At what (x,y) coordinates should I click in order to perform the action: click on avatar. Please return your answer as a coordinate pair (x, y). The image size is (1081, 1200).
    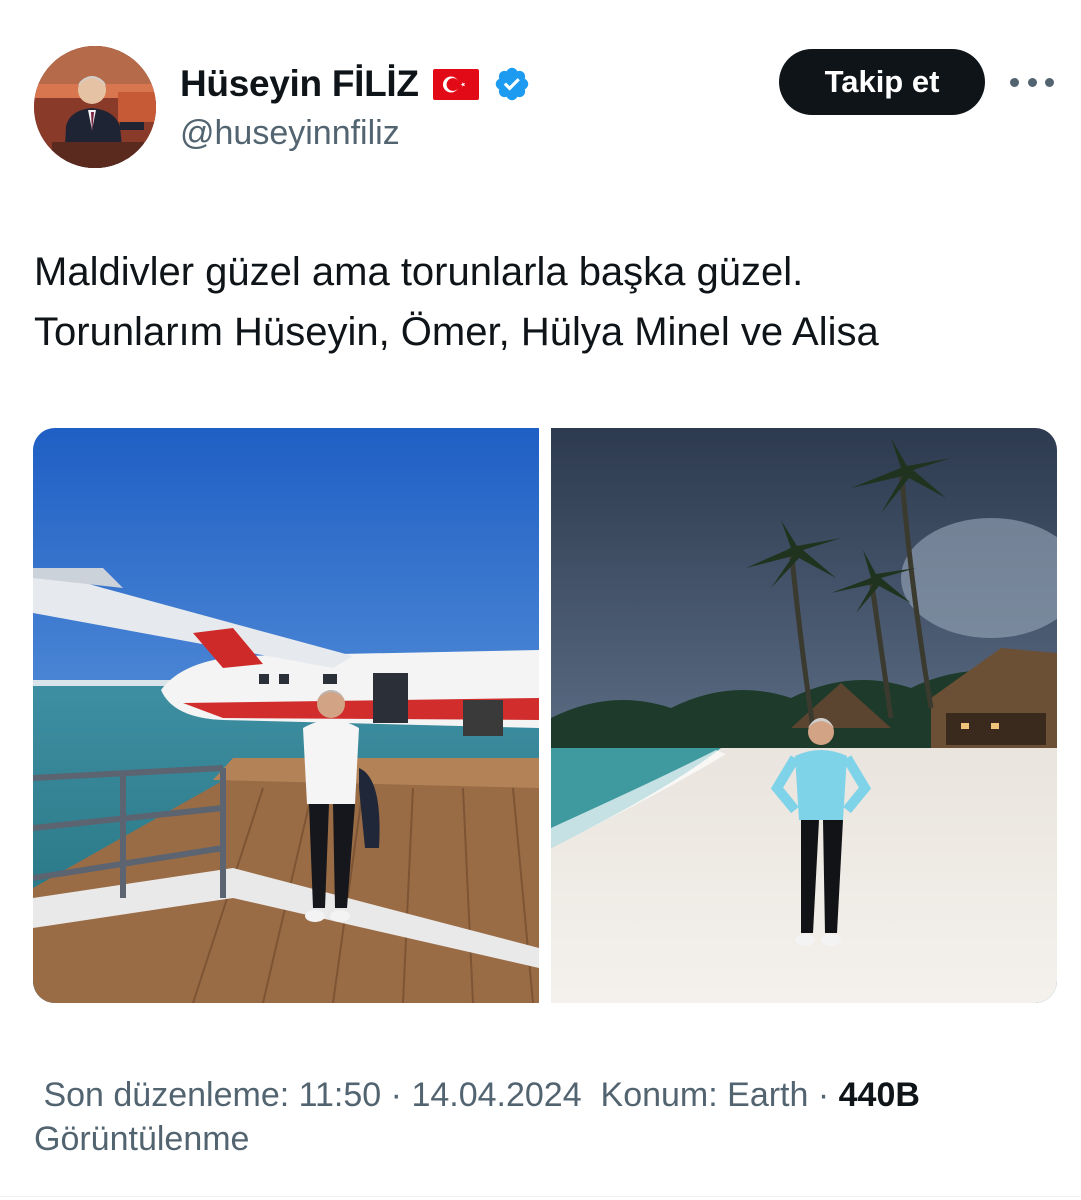
    Looking at the image, I should click on (95, 107).